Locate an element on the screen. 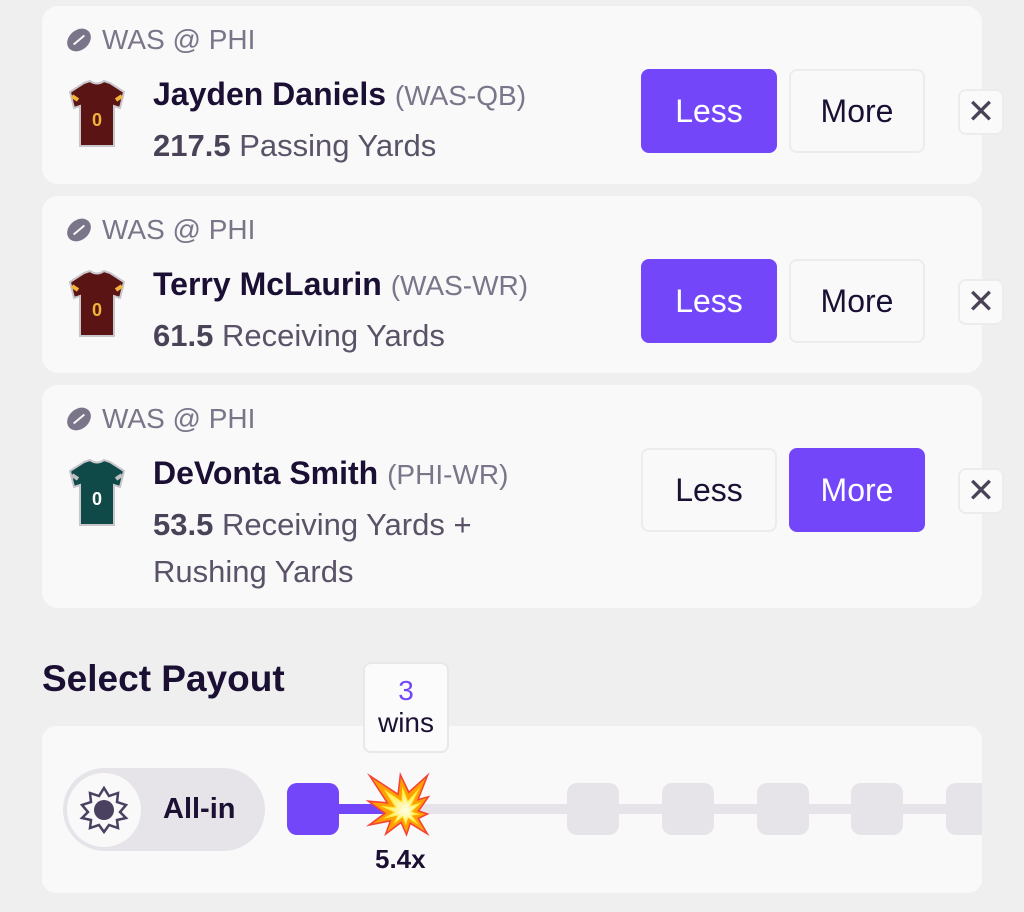  stat-type: Receiving Yards is located at coordinates (333, 335).